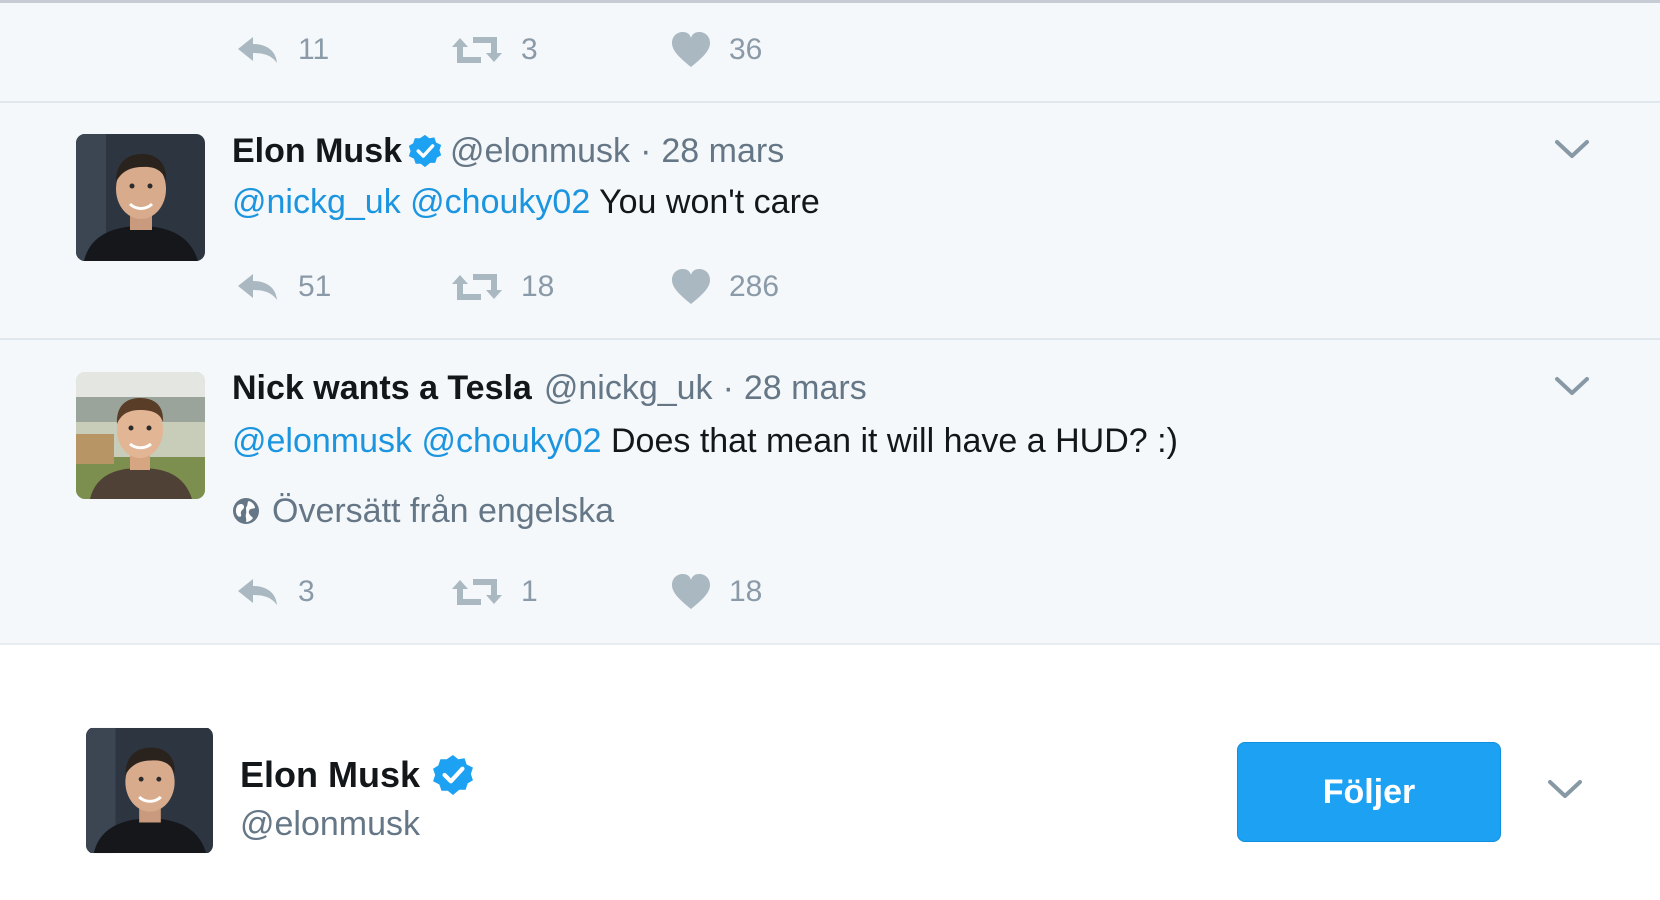 This screenshot has height=900, width=1660. Describe the element at coordinates (315, 286) in the screenshot. I see `reply-count: 51` at that location.